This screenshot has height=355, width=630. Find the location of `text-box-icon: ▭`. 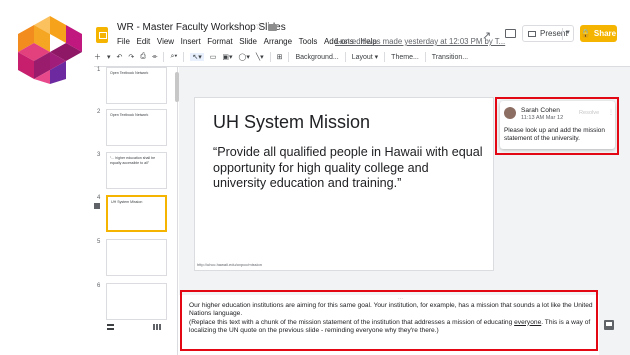

text-box-icon: ▭ is located at coordinates (213, 57).